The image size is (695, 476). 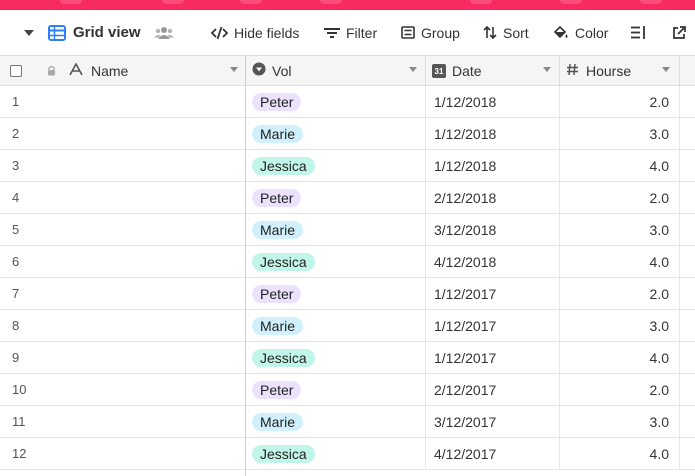 I want to click on sort-button: Sort, so click(x=506, y=32).